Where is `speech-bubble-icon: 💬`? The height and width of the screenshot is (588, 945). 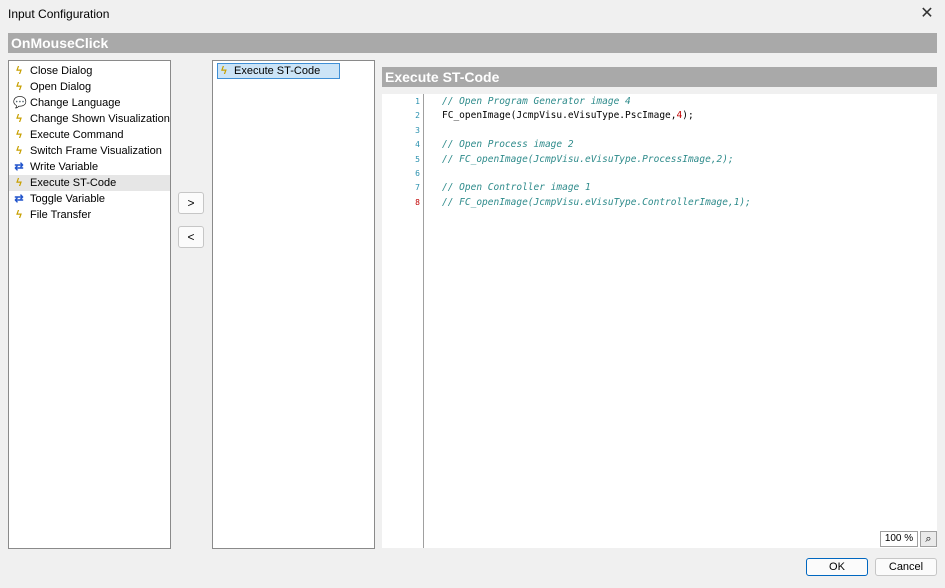
speech-bubble-icon: 💬 is located at coordinates (20, 103).